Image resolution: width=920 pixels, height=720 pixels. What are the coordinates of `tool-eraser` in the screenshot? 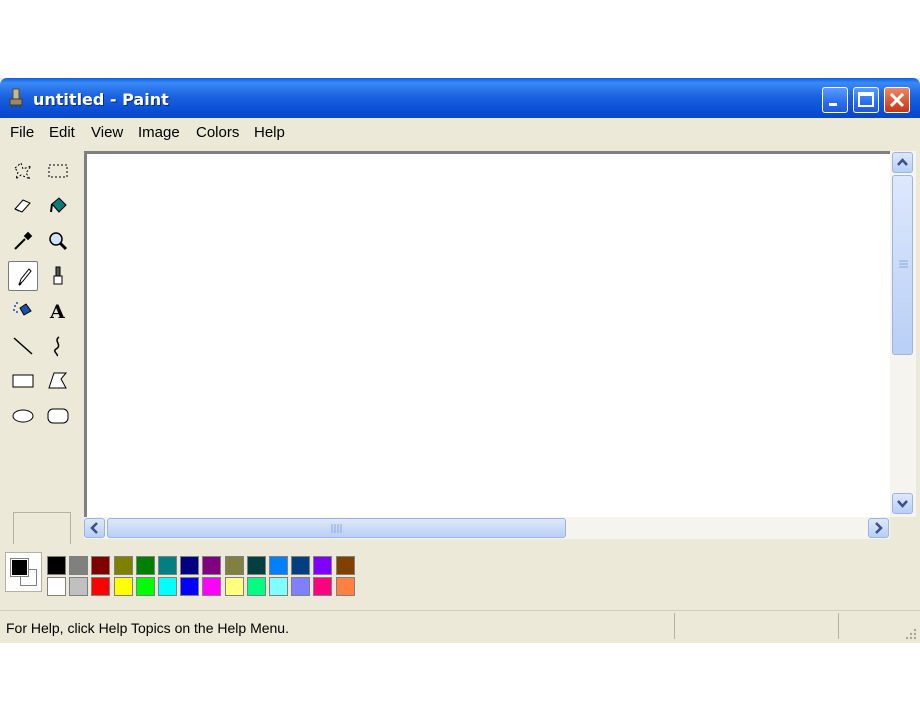 It's located at (23, 206).